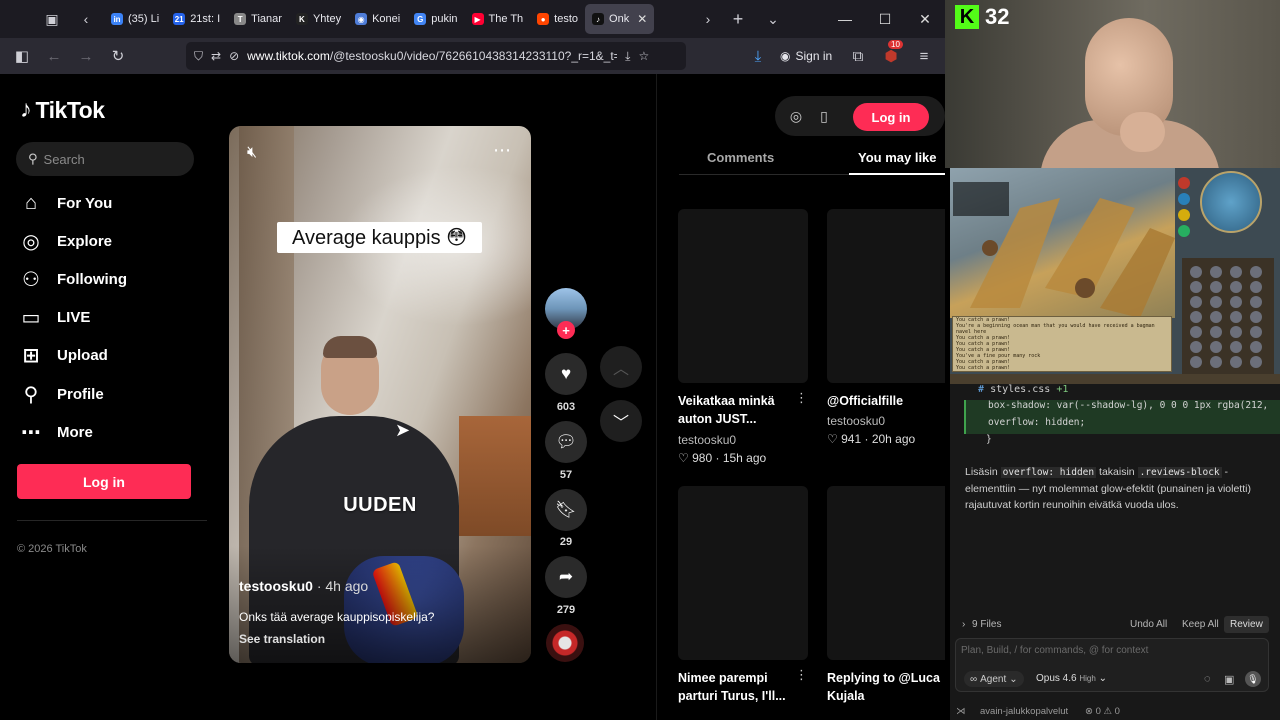 The height and width of the screenshot is (720, 1280). What do you see at coordinates (55, 317) in the screenshot?
I see `sidebar-item-live: ▭ LIVE` at bounding box center [55, 317].